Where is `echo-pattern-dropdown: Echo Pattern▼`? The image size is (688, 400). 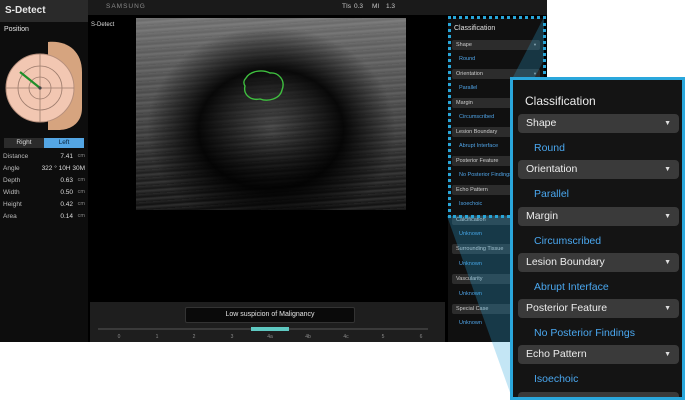
echo-pattern-dropdown: Echo Pattern▼ is located at coordinates (598, 354).